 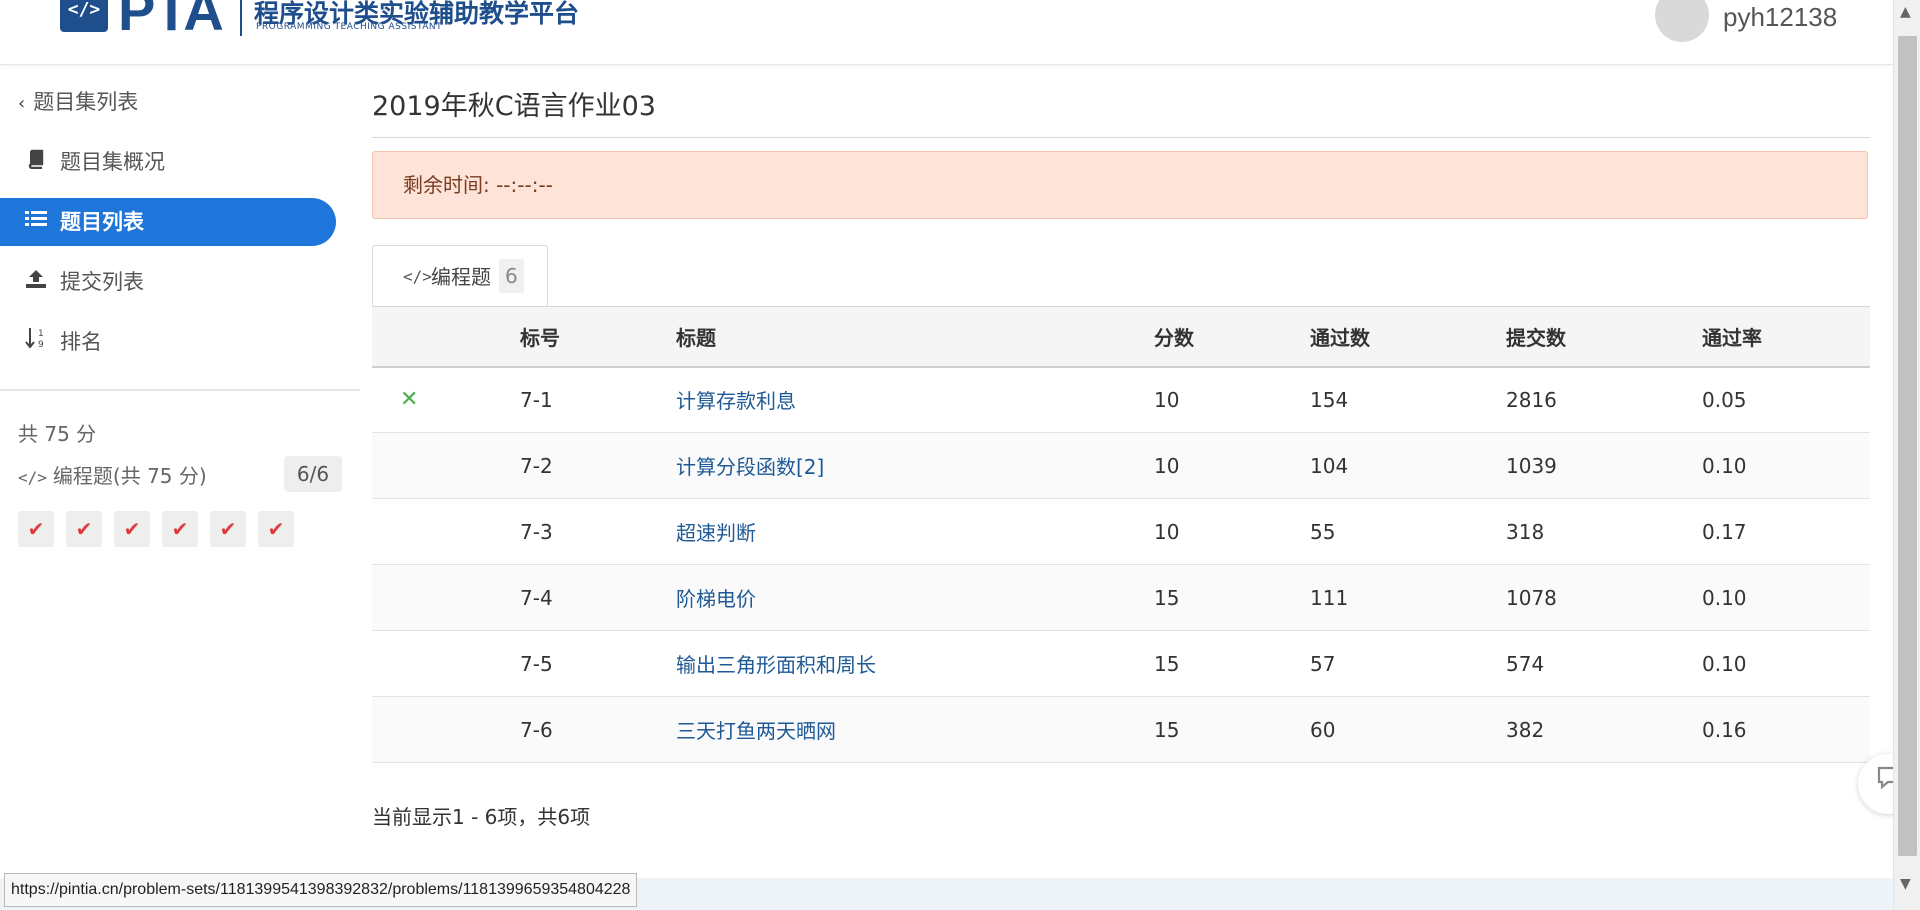 What do you see at coordinates (1786, 337) in the screenshot?
I see `column-header-rate: 通过率` at bounding box center [1786, 337].